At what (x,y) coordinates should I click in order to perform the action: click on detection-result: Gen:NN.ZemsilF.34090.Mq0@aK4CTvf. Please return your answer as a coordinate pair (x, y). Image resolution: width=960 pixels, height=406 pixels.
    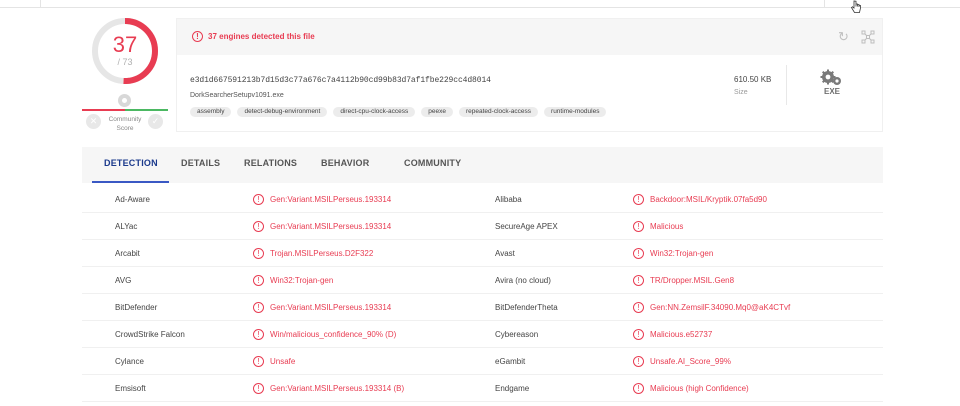
    Looking at the image, I should click on (720, 307).